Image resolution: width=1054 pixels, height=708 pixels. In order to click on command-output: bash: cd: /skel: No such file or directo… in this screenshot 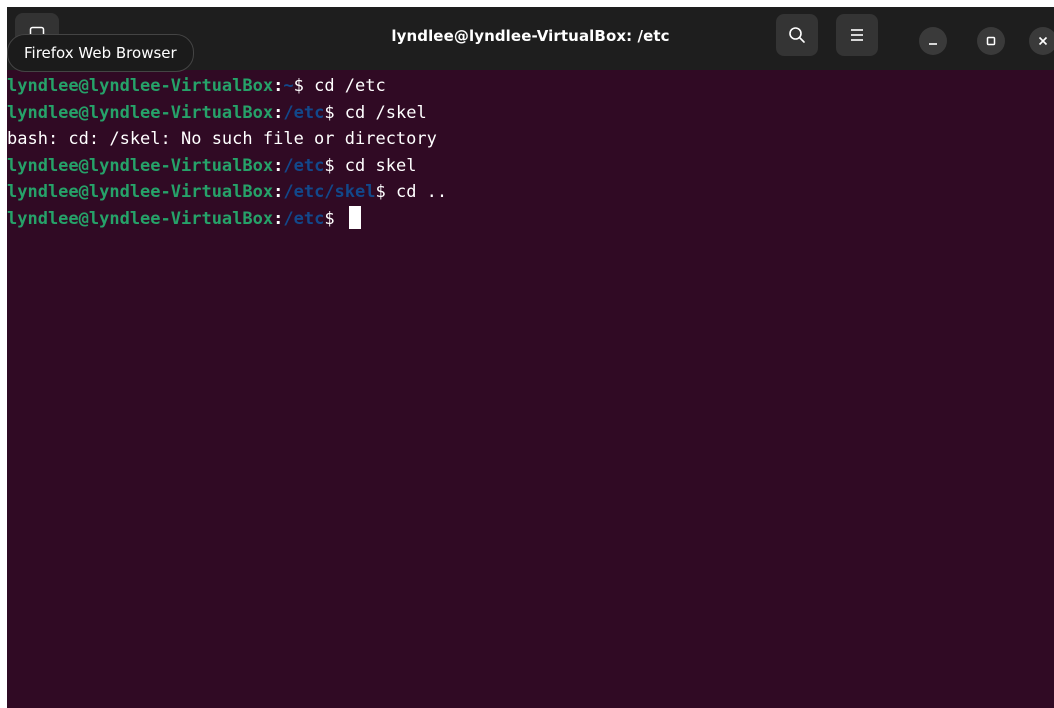, I will do `click(222, 139)`.